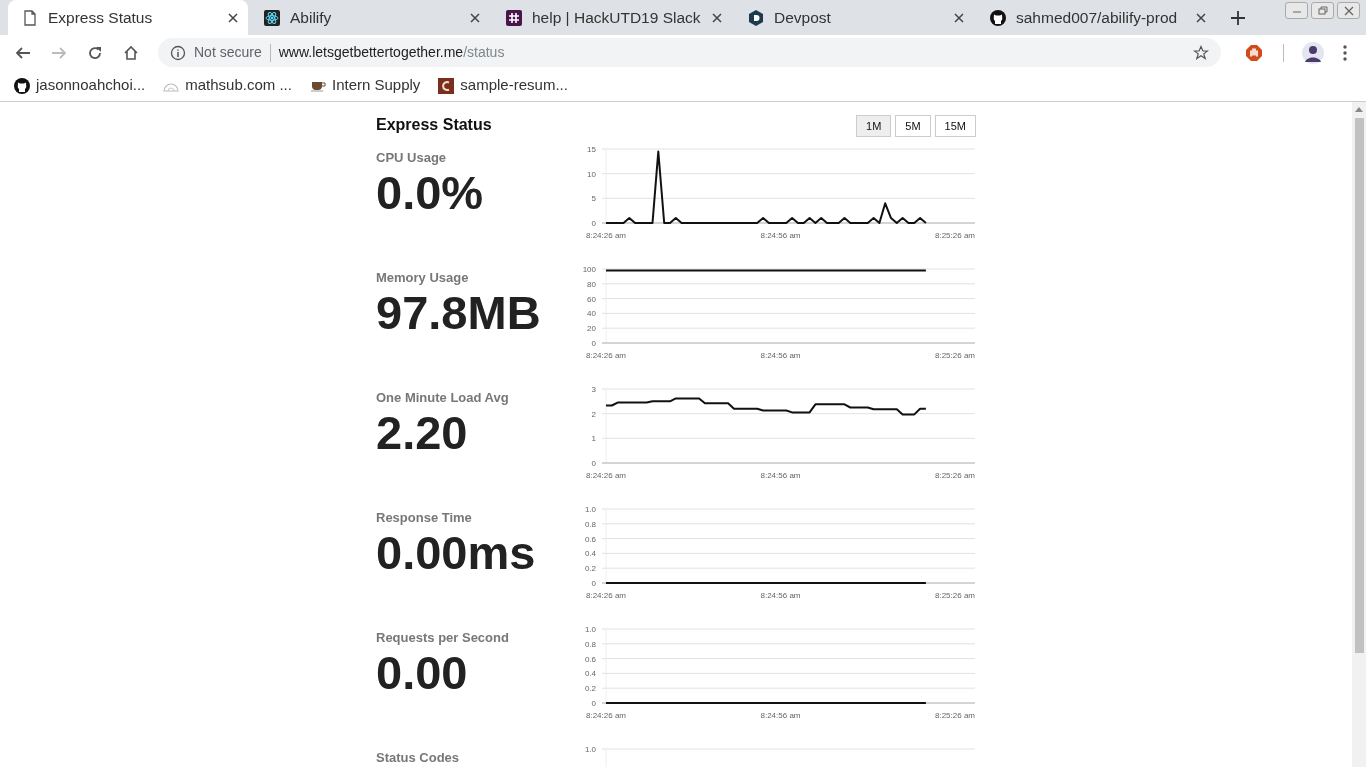 Image resolution: width=1366 pixels, height=768 pixels. I want to click on axis-tick-label: 80, so click(591, 284).